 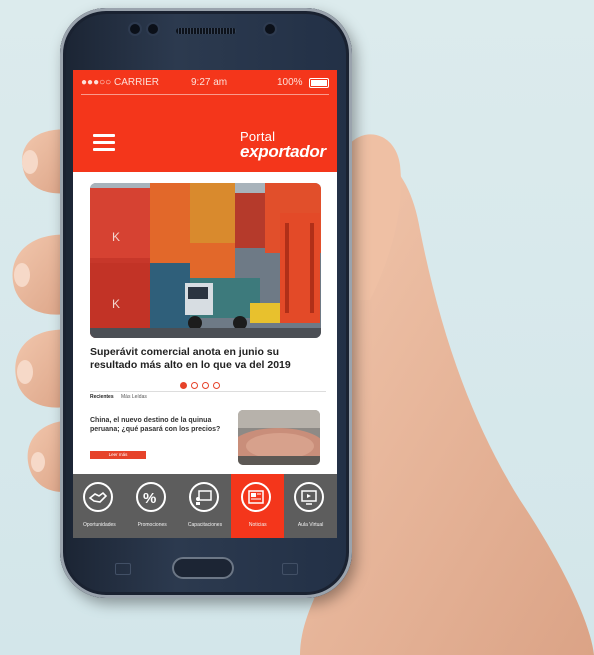 What do you see at coordinates (209, 82) in the screenshot?
I see `clock: 9:27 am` at bounding box center [209, 82].